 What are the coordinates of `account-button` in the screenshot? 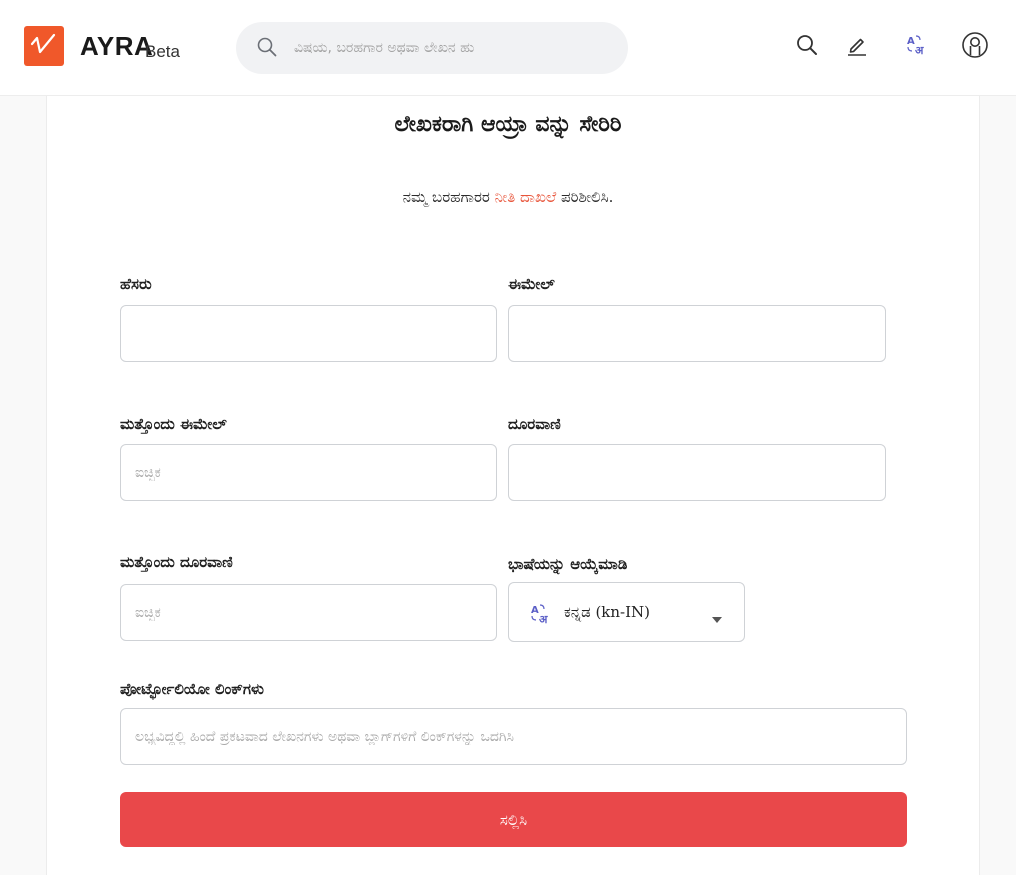 It's located at (975, 47).